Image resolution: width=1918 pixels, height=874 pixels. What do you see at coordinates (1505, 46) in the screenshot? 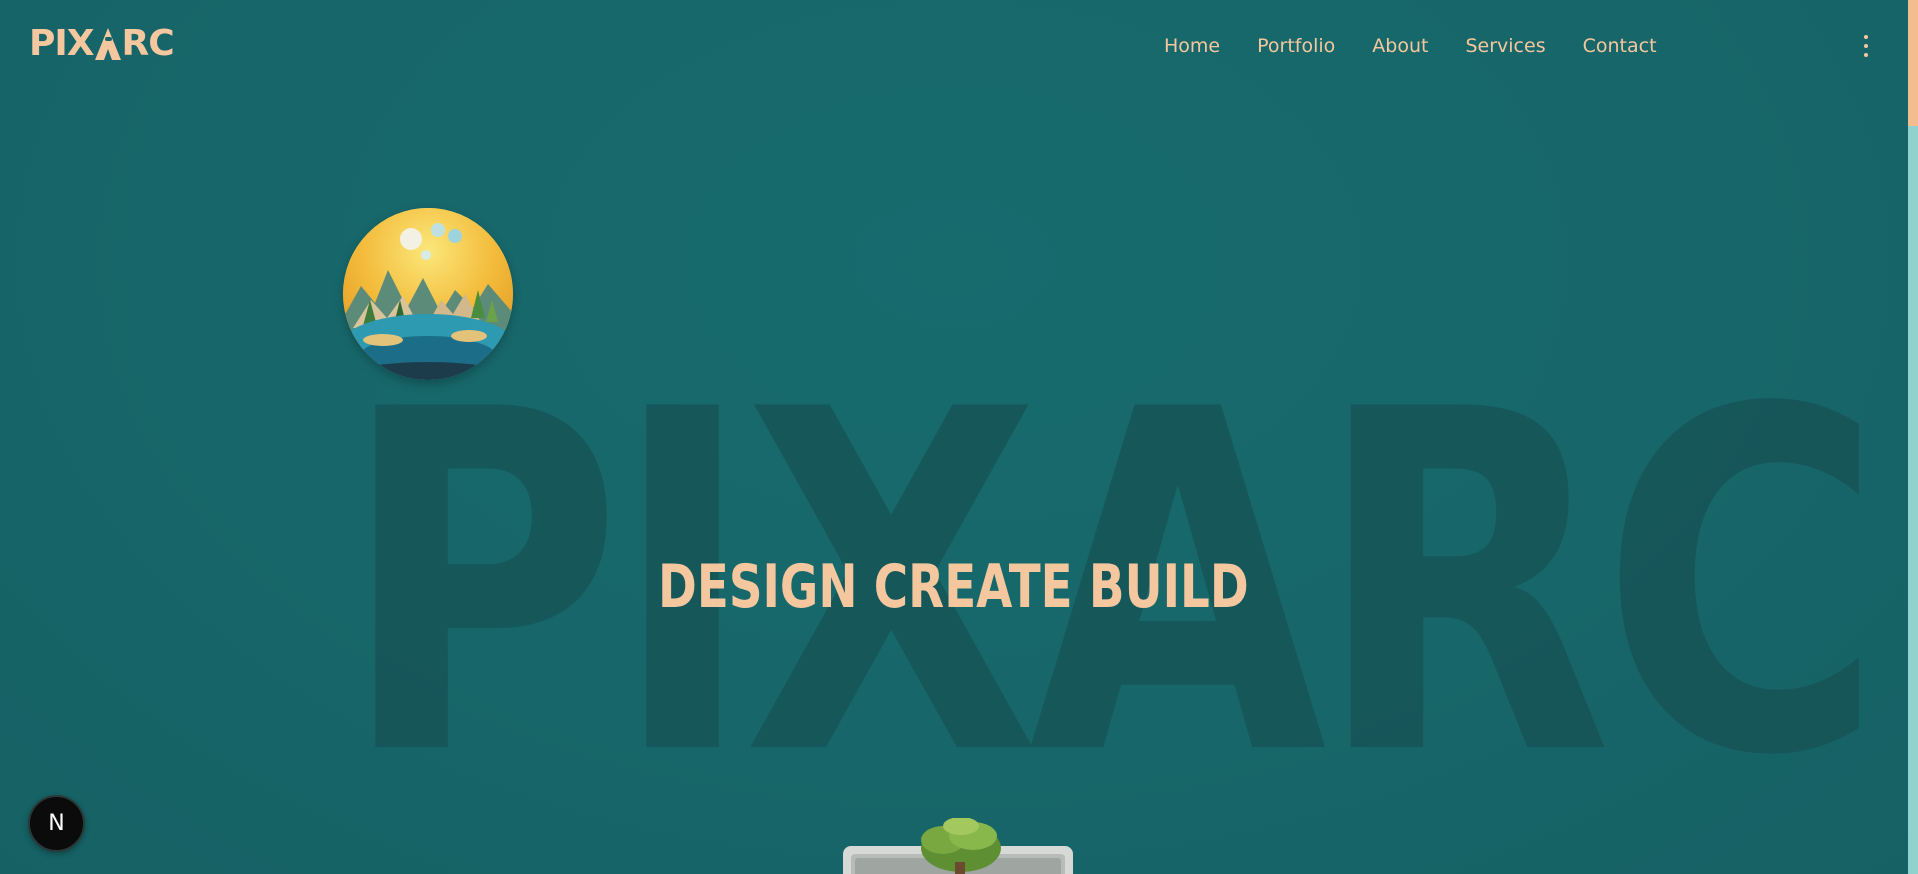
I see `nav-services: Services` at bounding box center [1505, 46].